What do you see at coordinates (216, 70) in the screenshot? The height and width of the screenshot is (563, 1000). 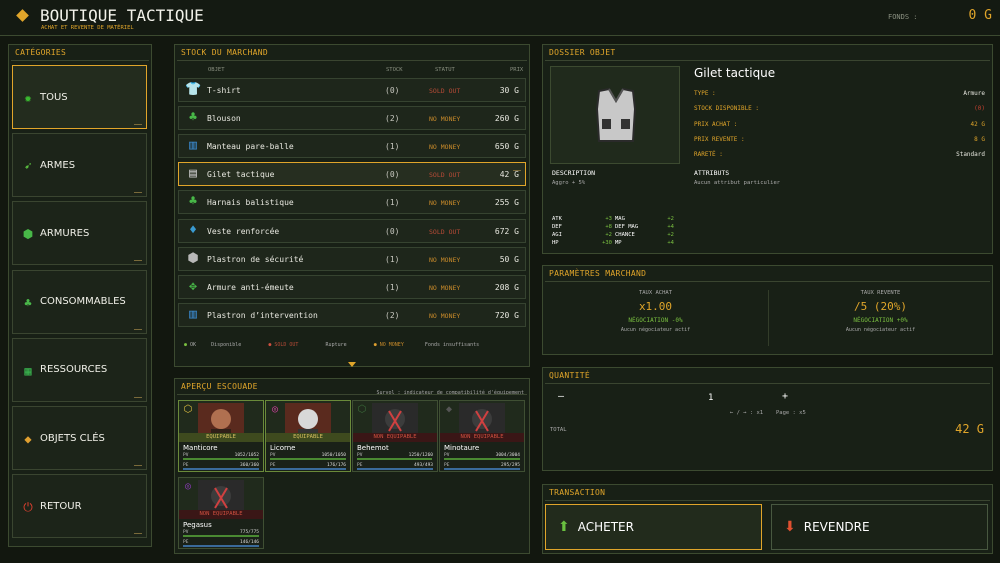 I see `col-header-item: OBJET` at bounding box center [216, 70].